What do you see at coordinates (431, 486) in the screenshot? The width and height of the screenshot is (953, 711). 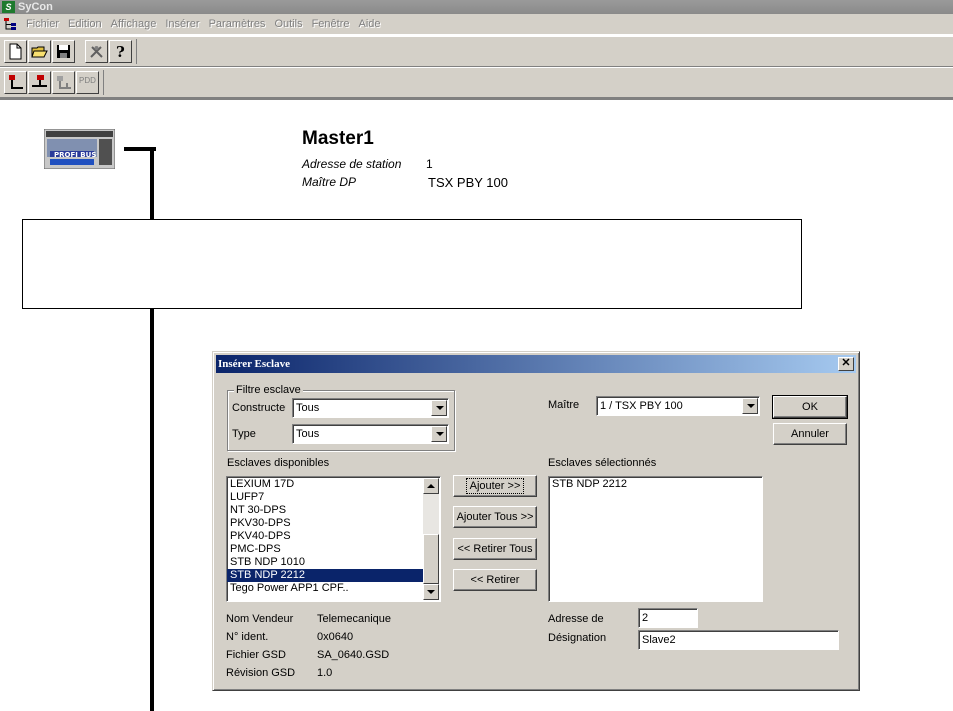 I see `scroll-up-icon` at bounding box center [431, 486].